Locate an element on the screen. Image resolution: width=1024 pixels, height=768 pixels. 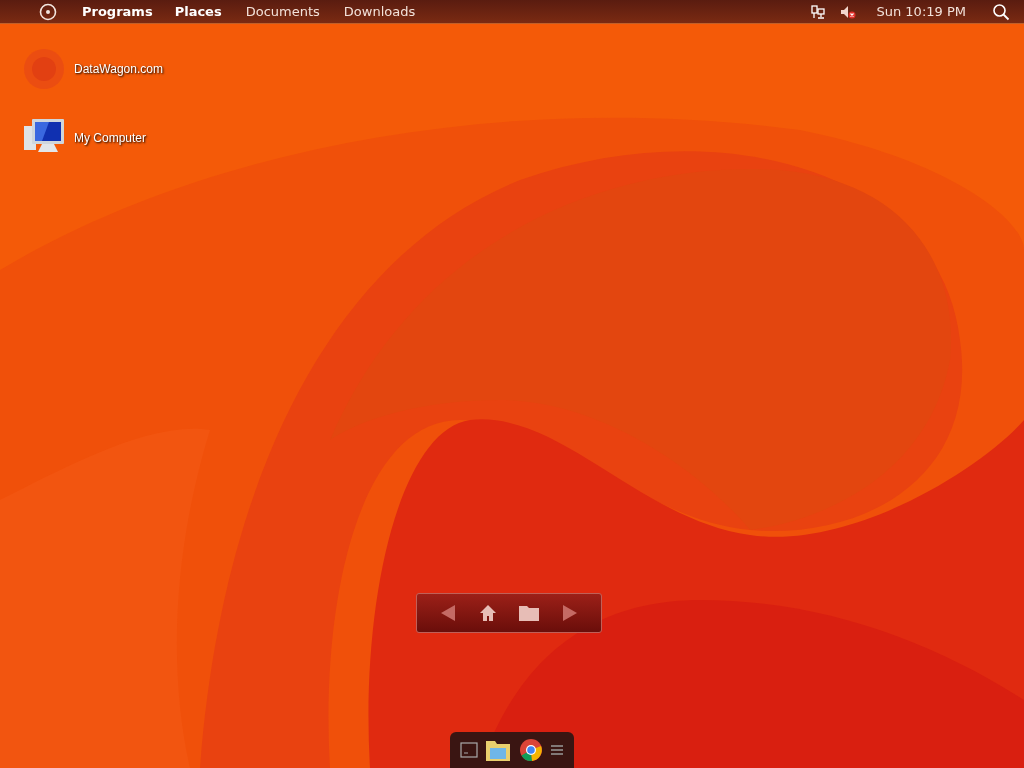
network-icon is located at coordinates (818, 11).